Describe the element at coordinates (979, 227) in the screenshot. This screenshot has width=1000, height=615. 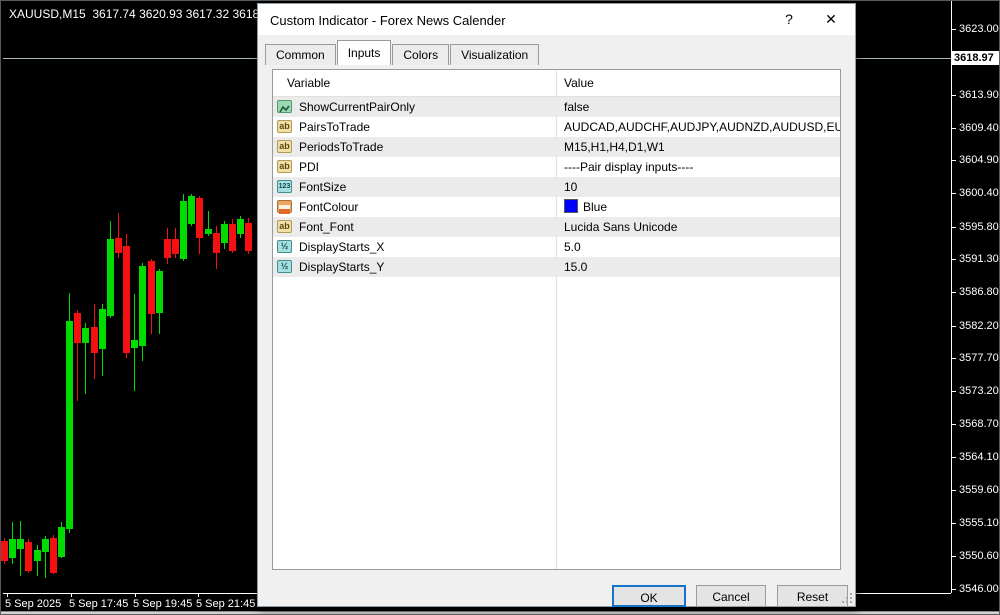
I see `price-tick-label: 3595.80` at that location.